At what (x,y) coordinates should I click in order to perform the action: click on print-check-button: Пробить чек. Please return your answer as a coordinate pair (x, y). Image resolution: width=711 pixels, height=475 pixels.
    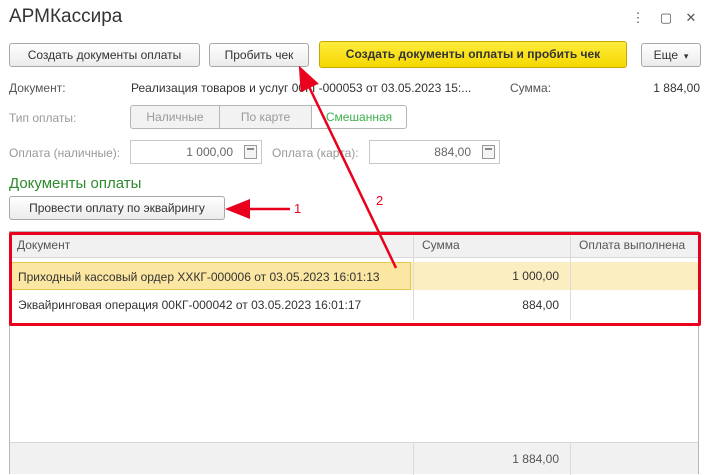
    Looking at the image, I should click on (259, 55).